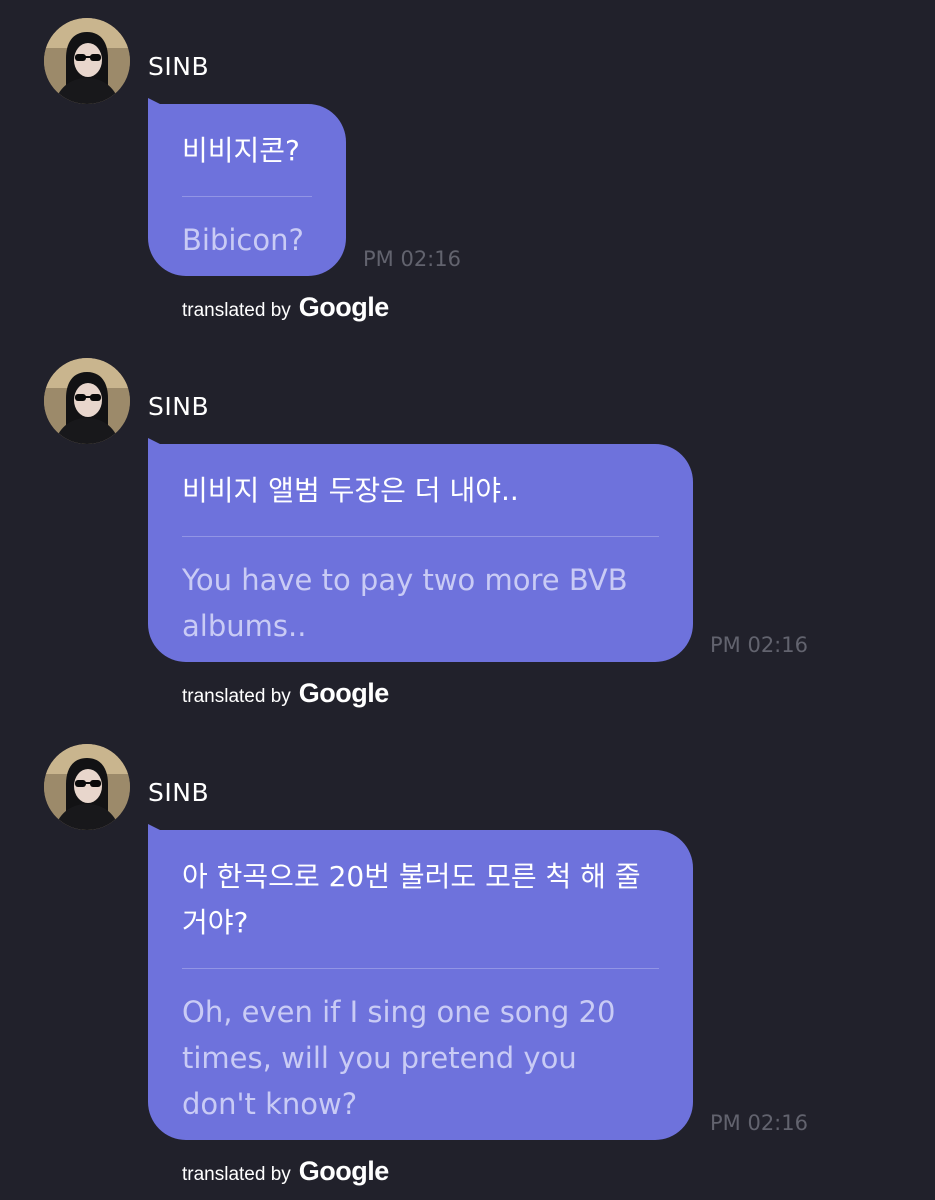 The height and width of the screenshot is (1200, 935). What do you see at coordinates (241, 150) in the screenshot?
I see `original-text: 비비지콘?` at bounding box center [241, 150].